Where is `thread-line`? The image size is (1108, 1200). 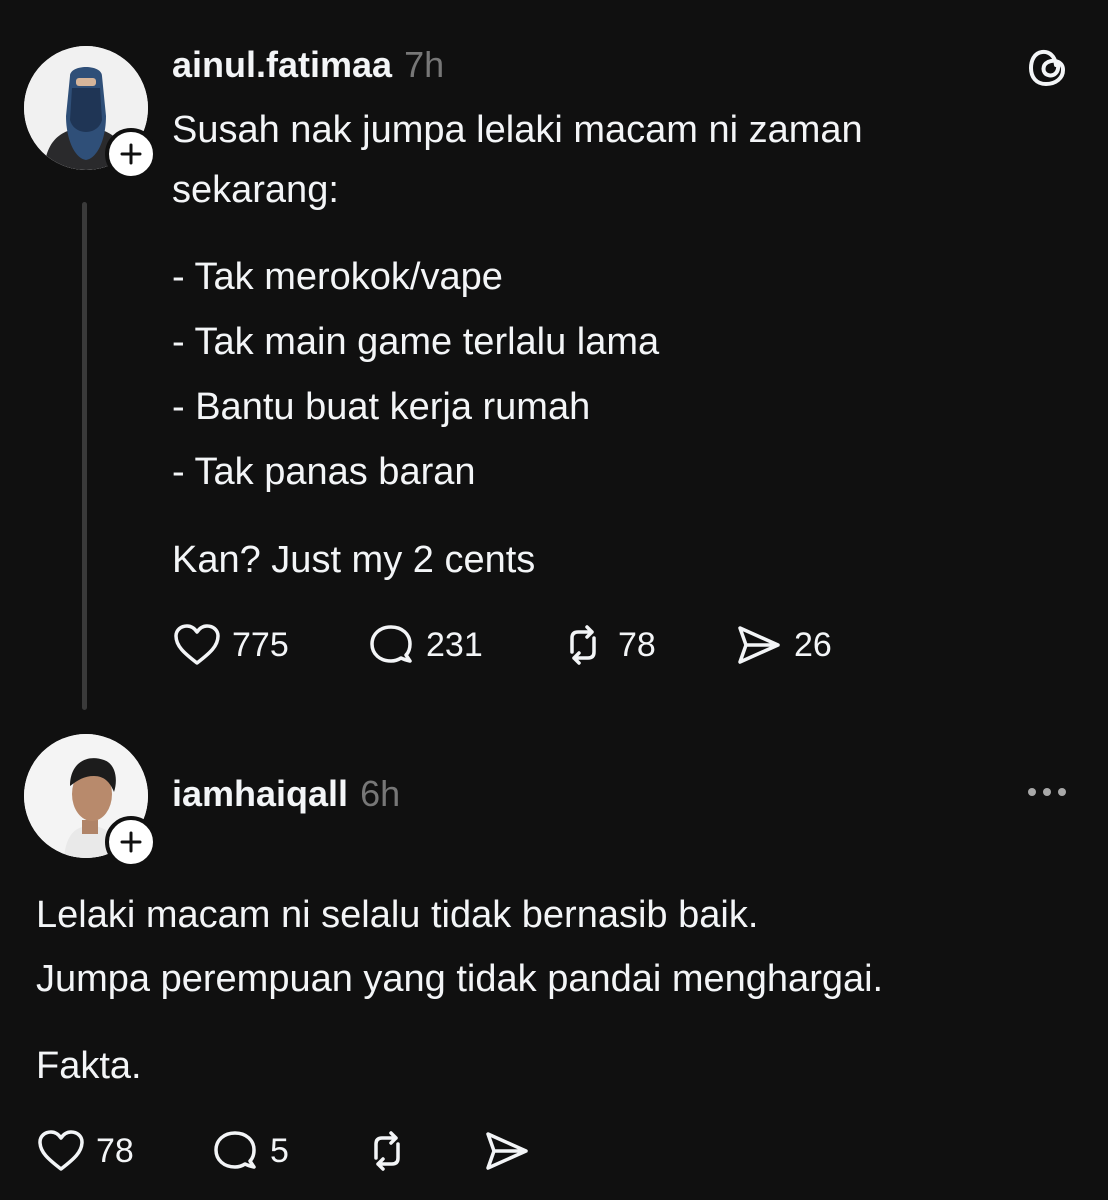 thread-line is located at coordinates (84, 456).